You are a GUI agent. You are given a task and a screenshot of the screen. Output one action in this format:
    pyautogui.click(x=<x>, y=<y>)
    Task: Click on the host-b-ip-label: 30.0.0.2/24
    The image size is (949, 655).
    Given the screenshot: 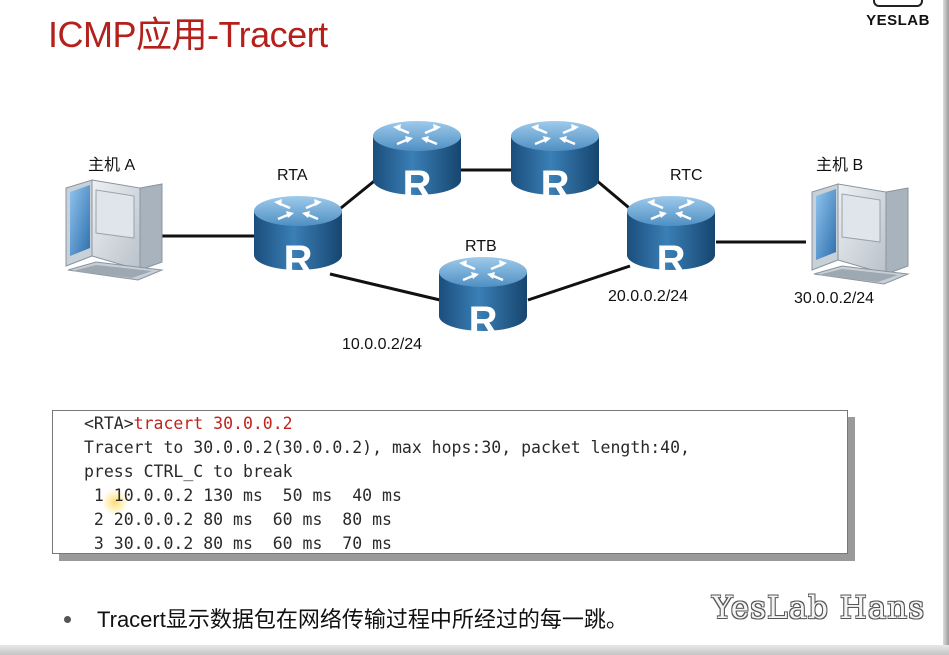 What is the action you would take?
    pyautogui.click(x=834, y=298)
    